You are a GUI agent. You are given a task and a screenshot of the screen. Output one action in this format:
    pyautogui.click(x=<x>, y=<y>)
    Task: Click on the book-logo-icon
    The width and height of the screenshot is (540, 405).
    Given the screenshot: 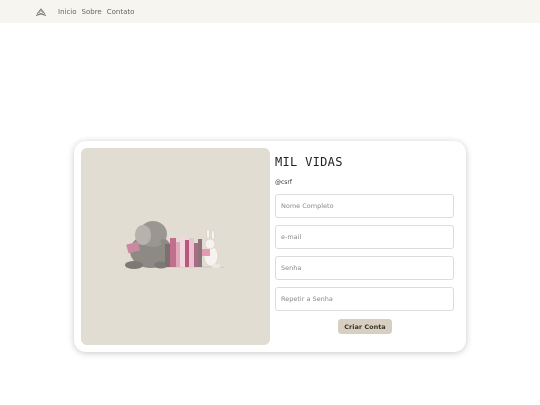 What is the action you would take?
    pyautogui.click(x=41, y=12)
    